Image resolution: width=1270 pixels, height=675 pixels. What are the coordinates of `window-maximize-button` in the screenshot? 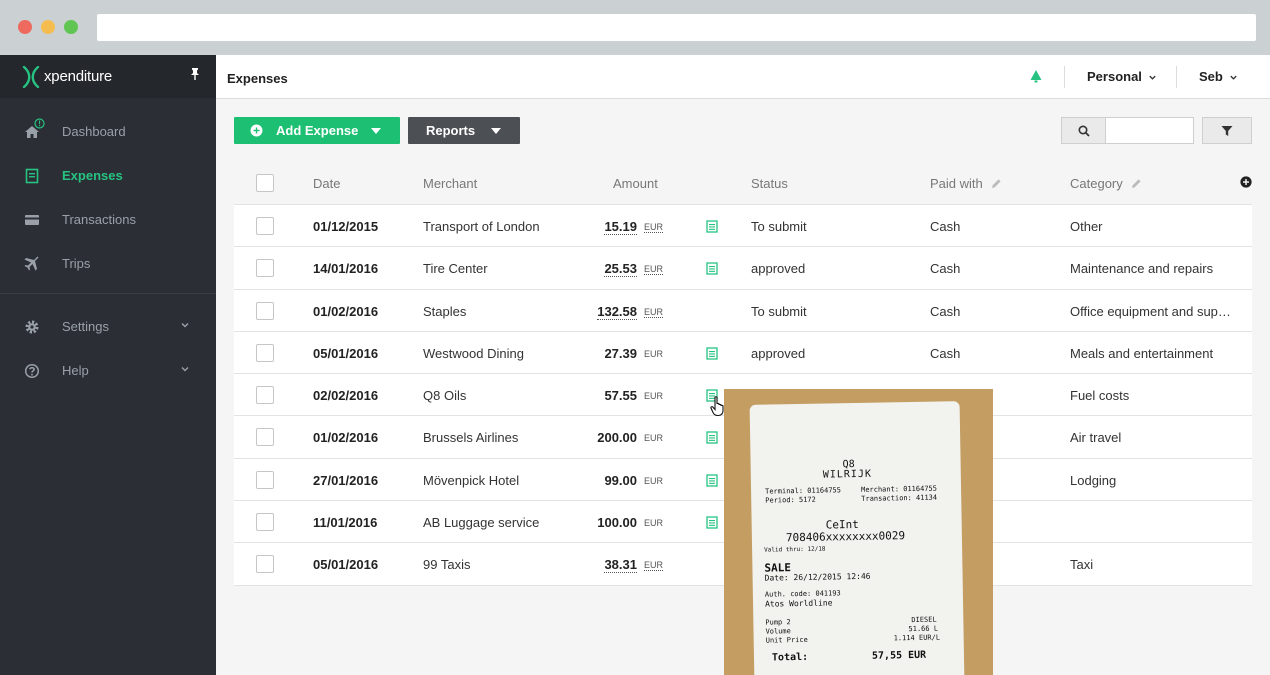 It's located at (71, 27).